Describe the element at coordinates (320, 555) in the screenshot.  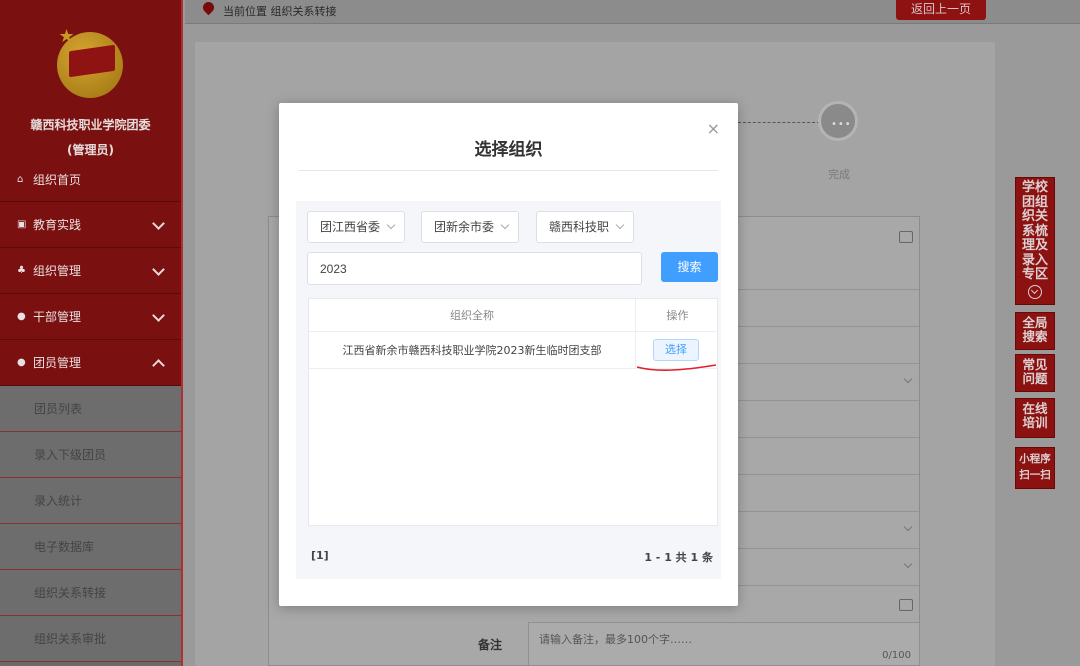
I see `pager-current-page: [1]` at that location.